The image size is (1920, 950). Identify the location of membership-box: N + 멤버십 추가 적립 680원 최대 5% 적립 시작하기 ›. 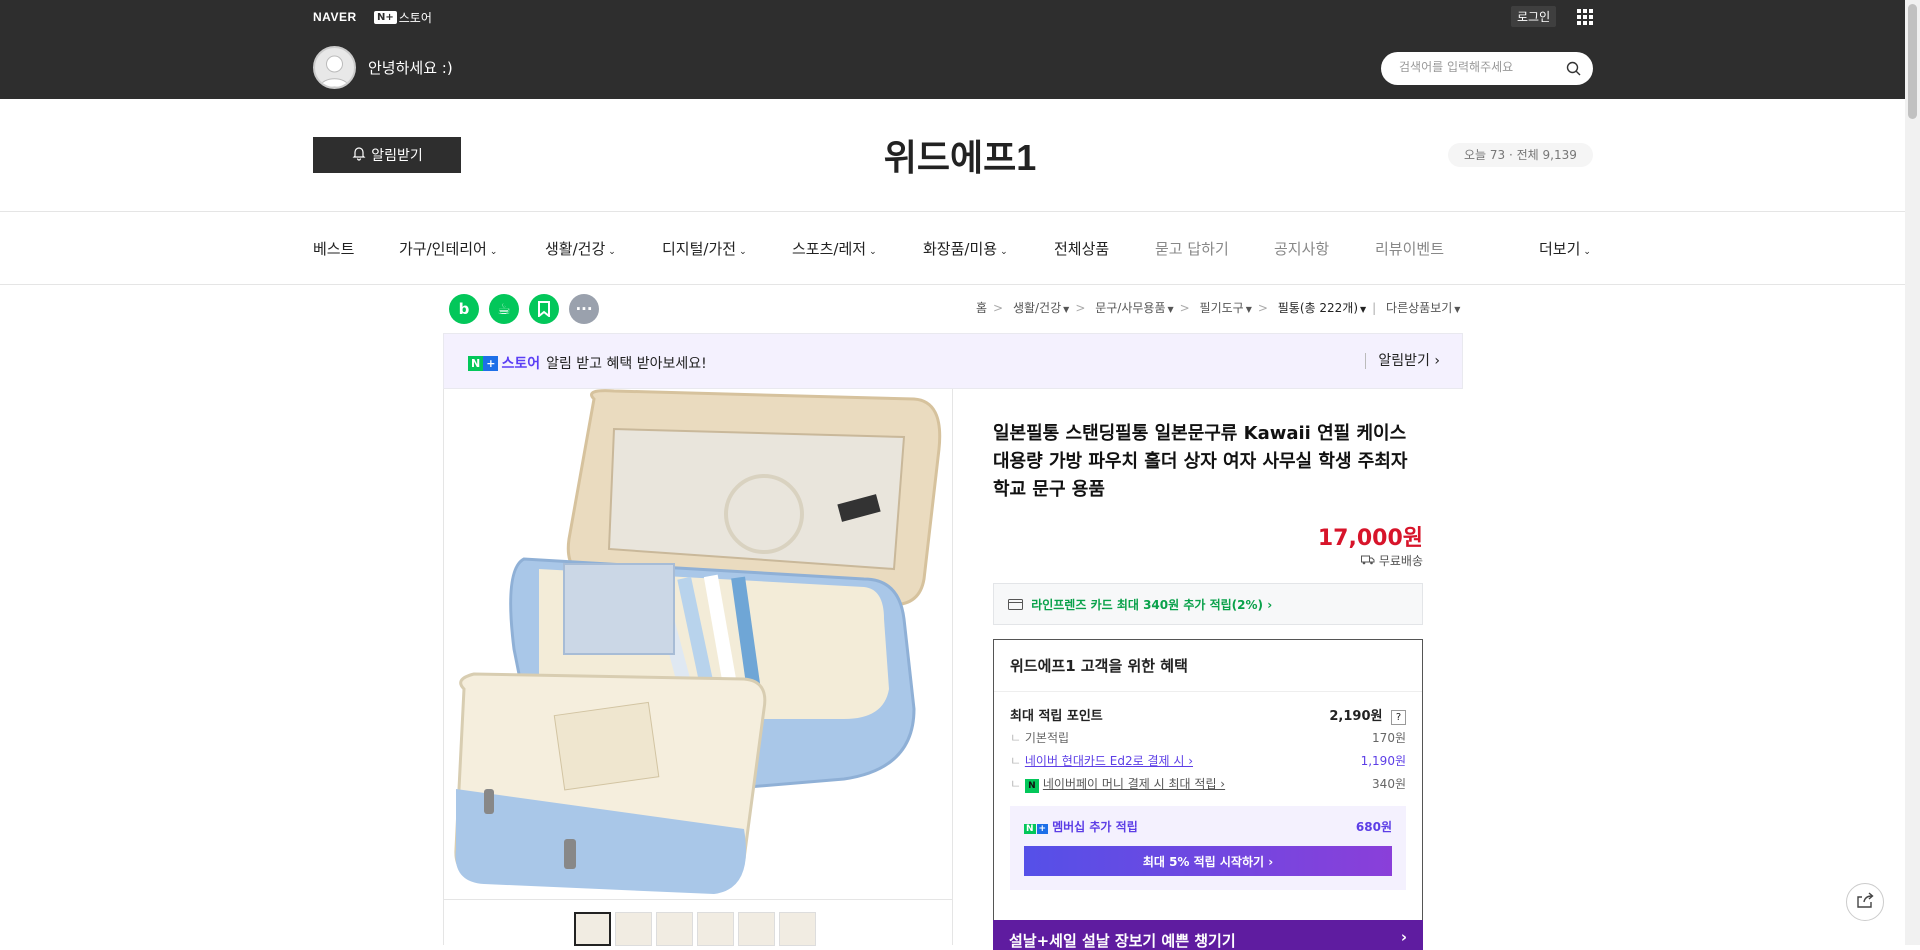
(1208, 848).